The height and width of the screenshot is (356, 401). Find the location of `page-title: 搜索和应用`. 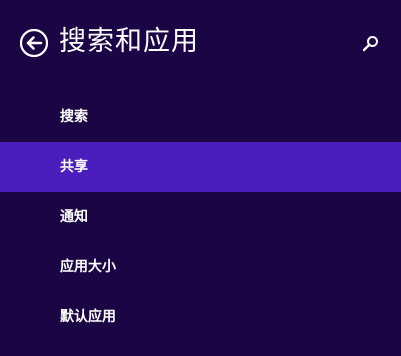

page-title: 搜索和应用 is located at coordinates (129, 41).